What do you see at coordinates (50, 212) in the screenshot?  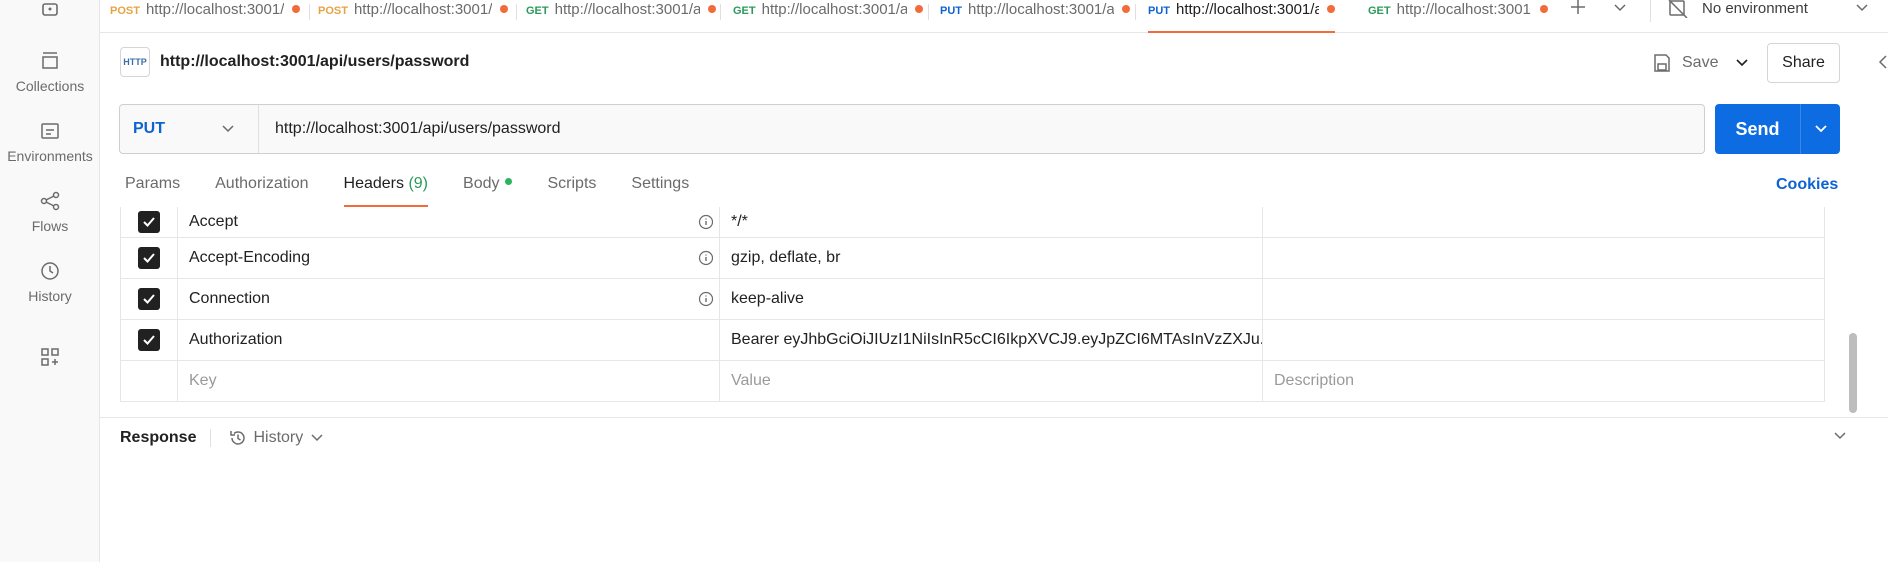 I see `sidebar-item-flows: Flows` at bounding box center [50, 212].